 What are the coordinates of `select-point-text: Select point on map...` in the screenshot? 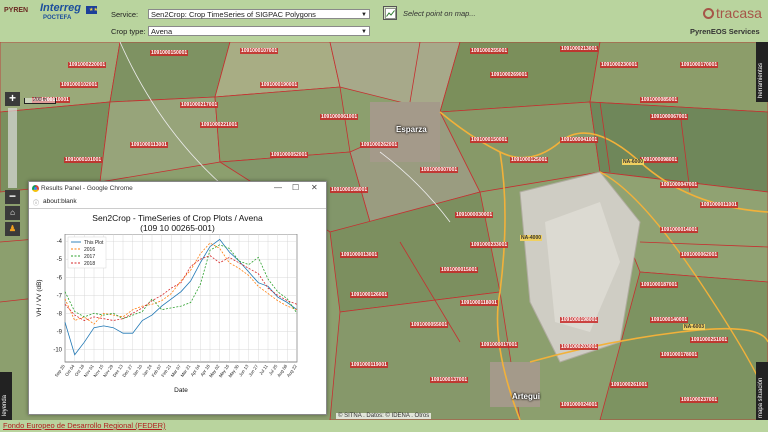 It's located at (439, 13).